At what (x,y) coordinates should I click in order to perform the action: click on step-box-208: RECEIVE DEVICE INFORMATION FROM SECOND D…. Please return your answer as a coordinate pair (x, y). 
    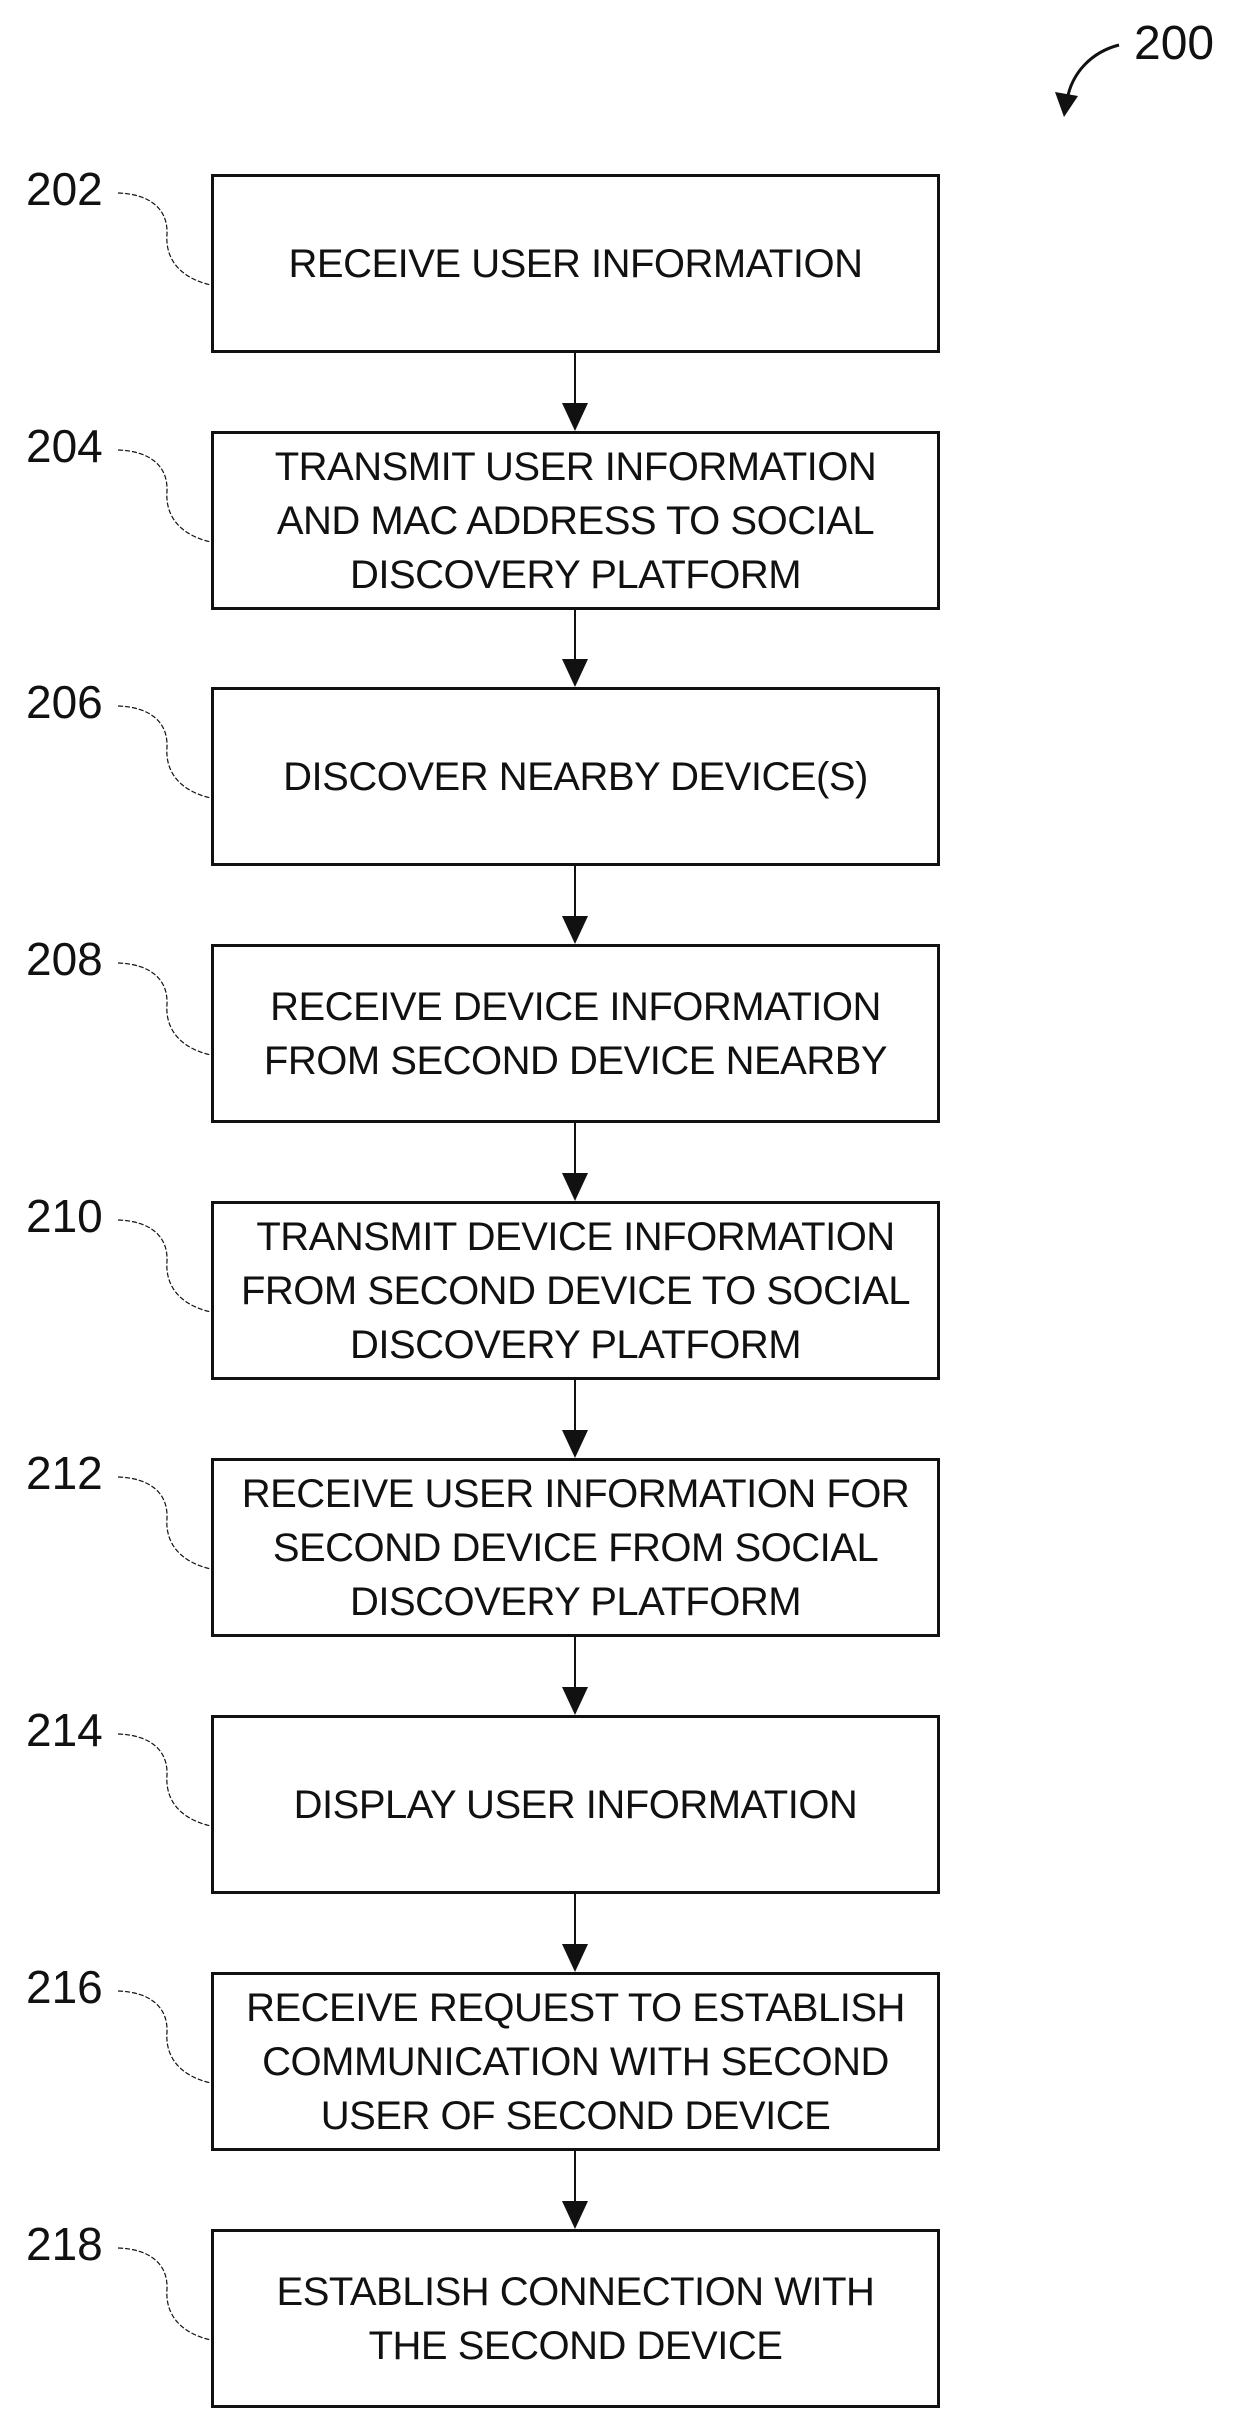
    Looking at the image, I should click on (575, 1033).